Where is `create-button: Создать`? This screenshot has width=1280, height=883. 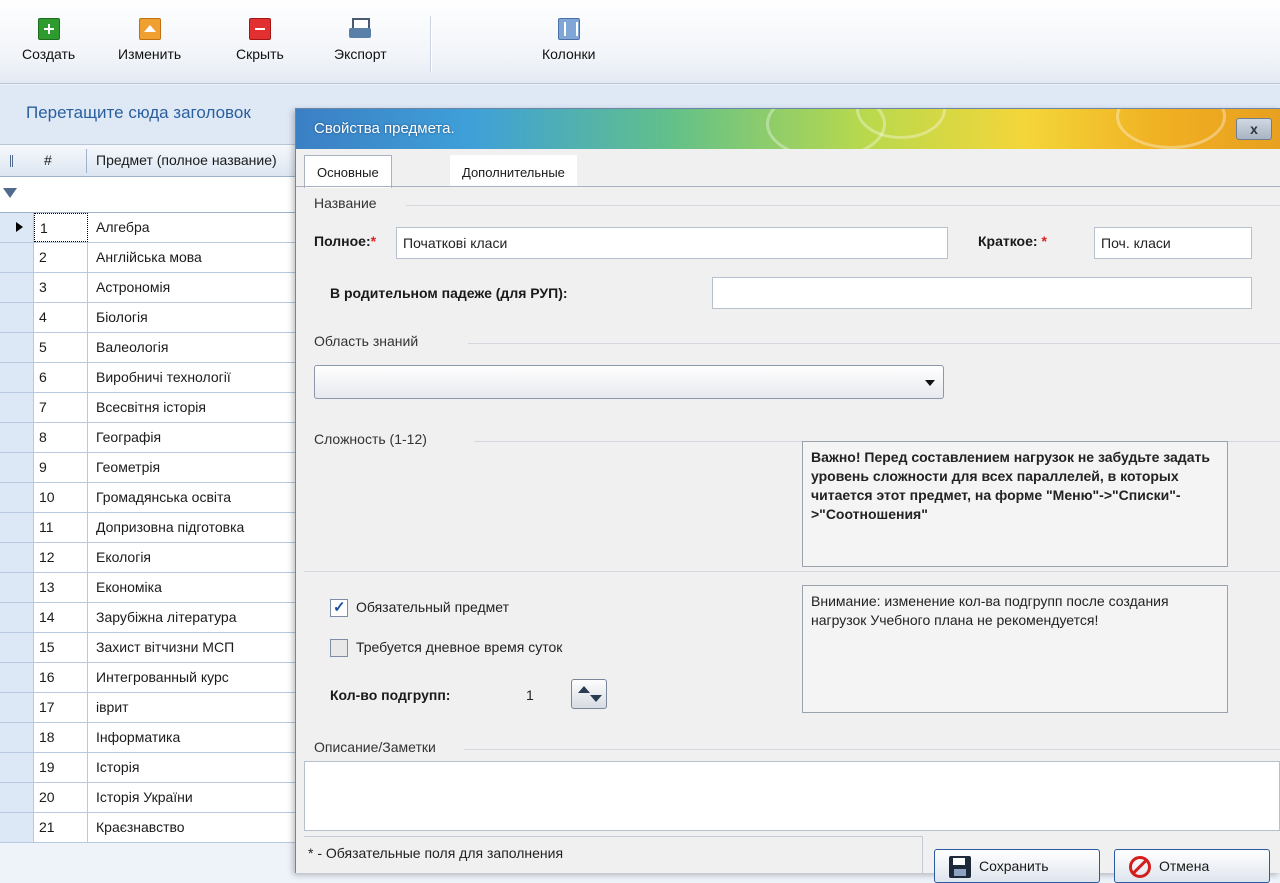 create-button: Создать is located at coordinates (48, 40).